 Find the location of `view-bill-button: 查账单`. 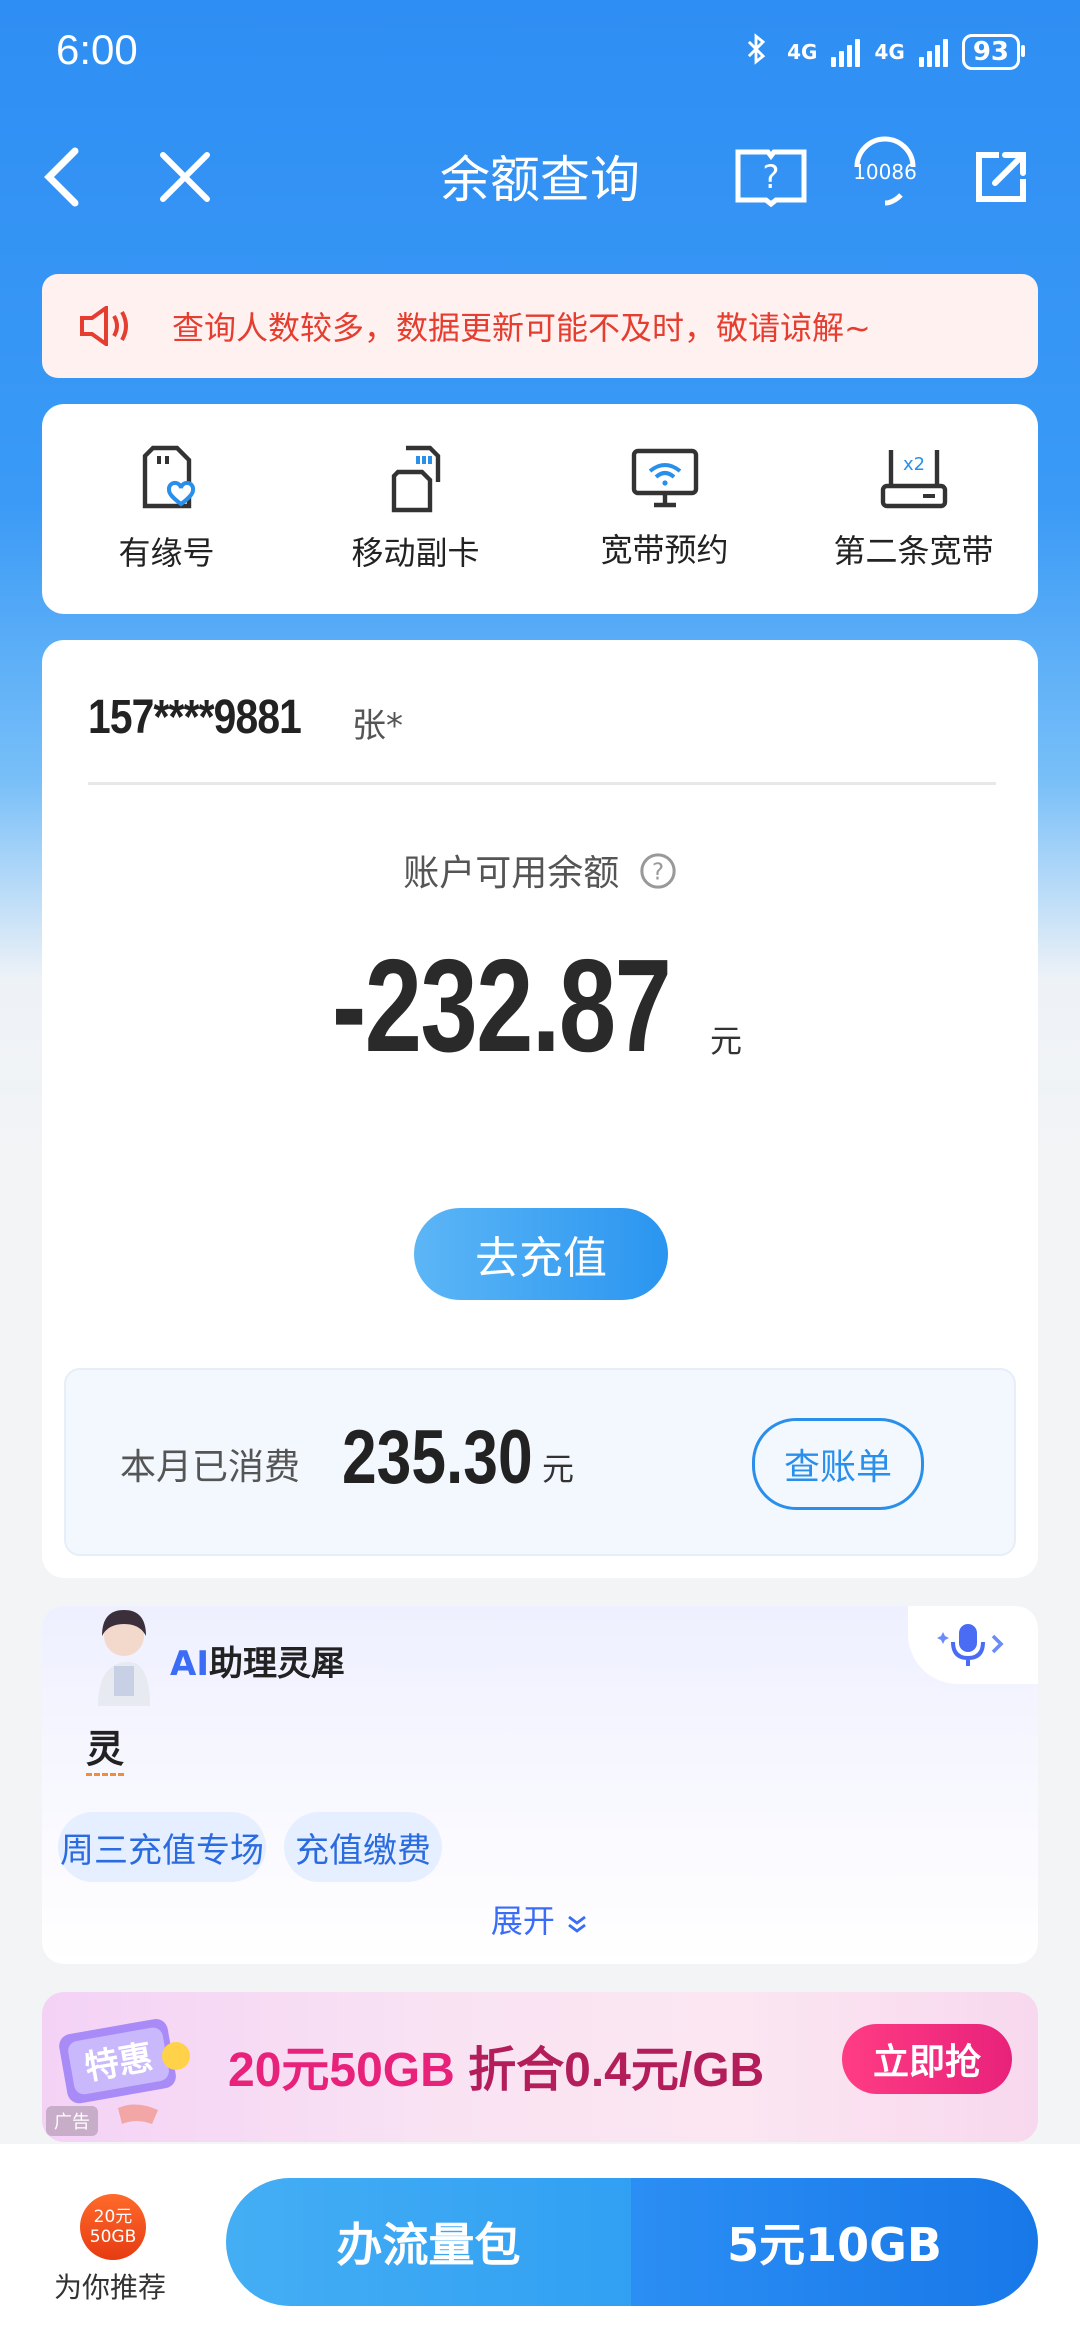

view-bill-button: 查账单 is located at coordinates (838, 1464).